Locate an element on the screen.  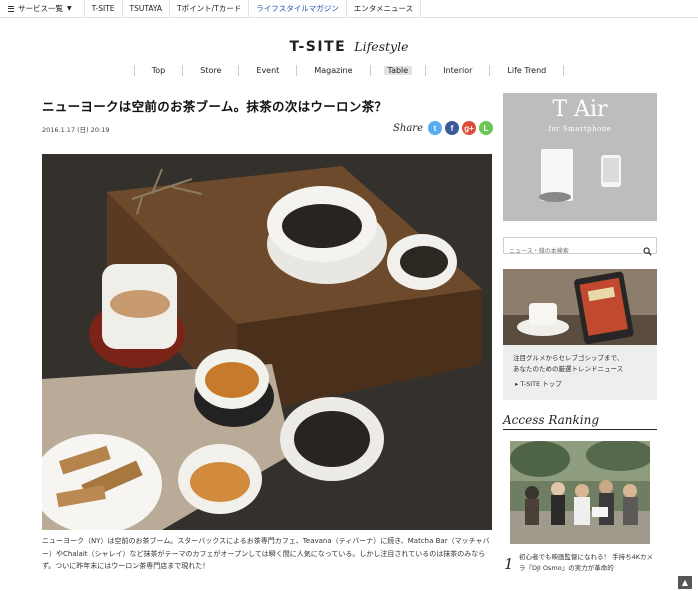
nav-item-store: Store is located at coordinates (211, 70).